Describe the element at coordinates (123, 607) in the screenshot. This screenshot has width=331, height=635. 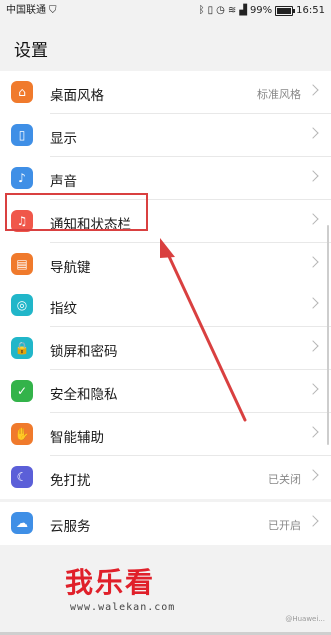
I see `watermark-url: www.walekan.com` at that location.